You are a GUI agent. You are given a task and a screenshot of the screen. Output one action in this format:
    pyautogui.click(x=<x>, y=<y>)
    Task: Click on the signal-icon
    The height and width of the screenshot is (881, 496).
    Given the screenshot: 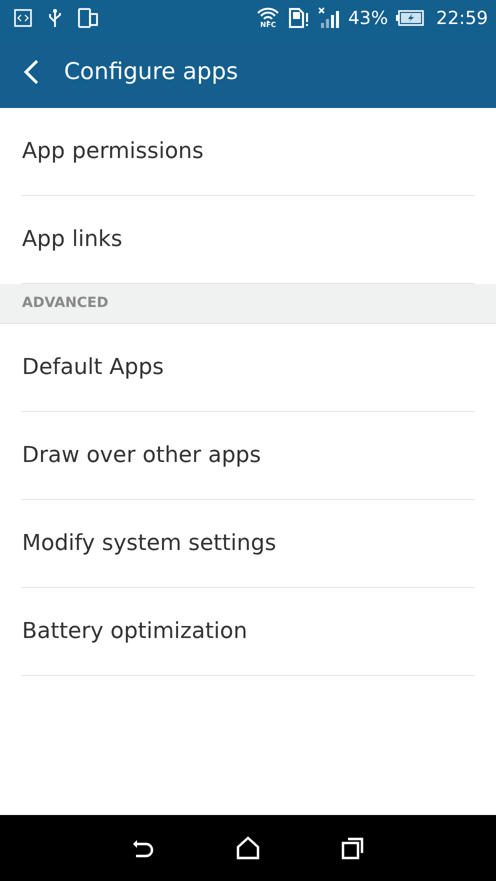 What is the action you would take?
    pyautogui.click(x=329, y=18)
    